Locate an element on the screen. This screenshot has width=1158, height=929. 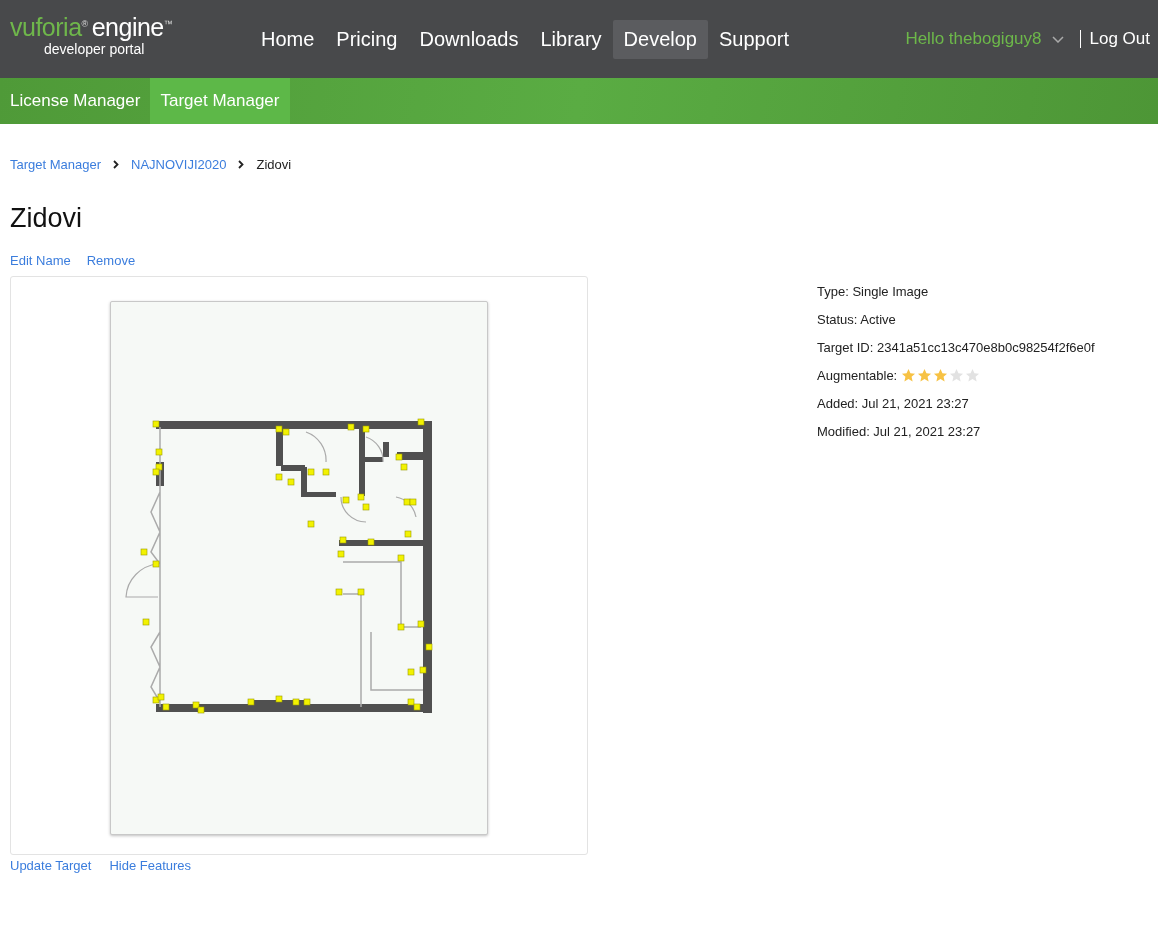
breadcrumb-link: NAJNOVIJI2020 is located at coordinates (179, 164).